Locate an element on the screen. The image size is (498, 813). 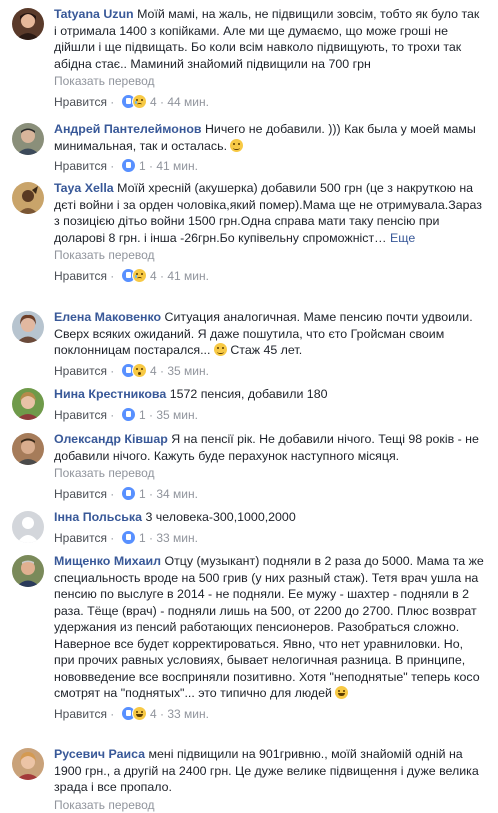
comment-actions: Нравится · 4 · 44 мин. is located at coordinates (269, 104).